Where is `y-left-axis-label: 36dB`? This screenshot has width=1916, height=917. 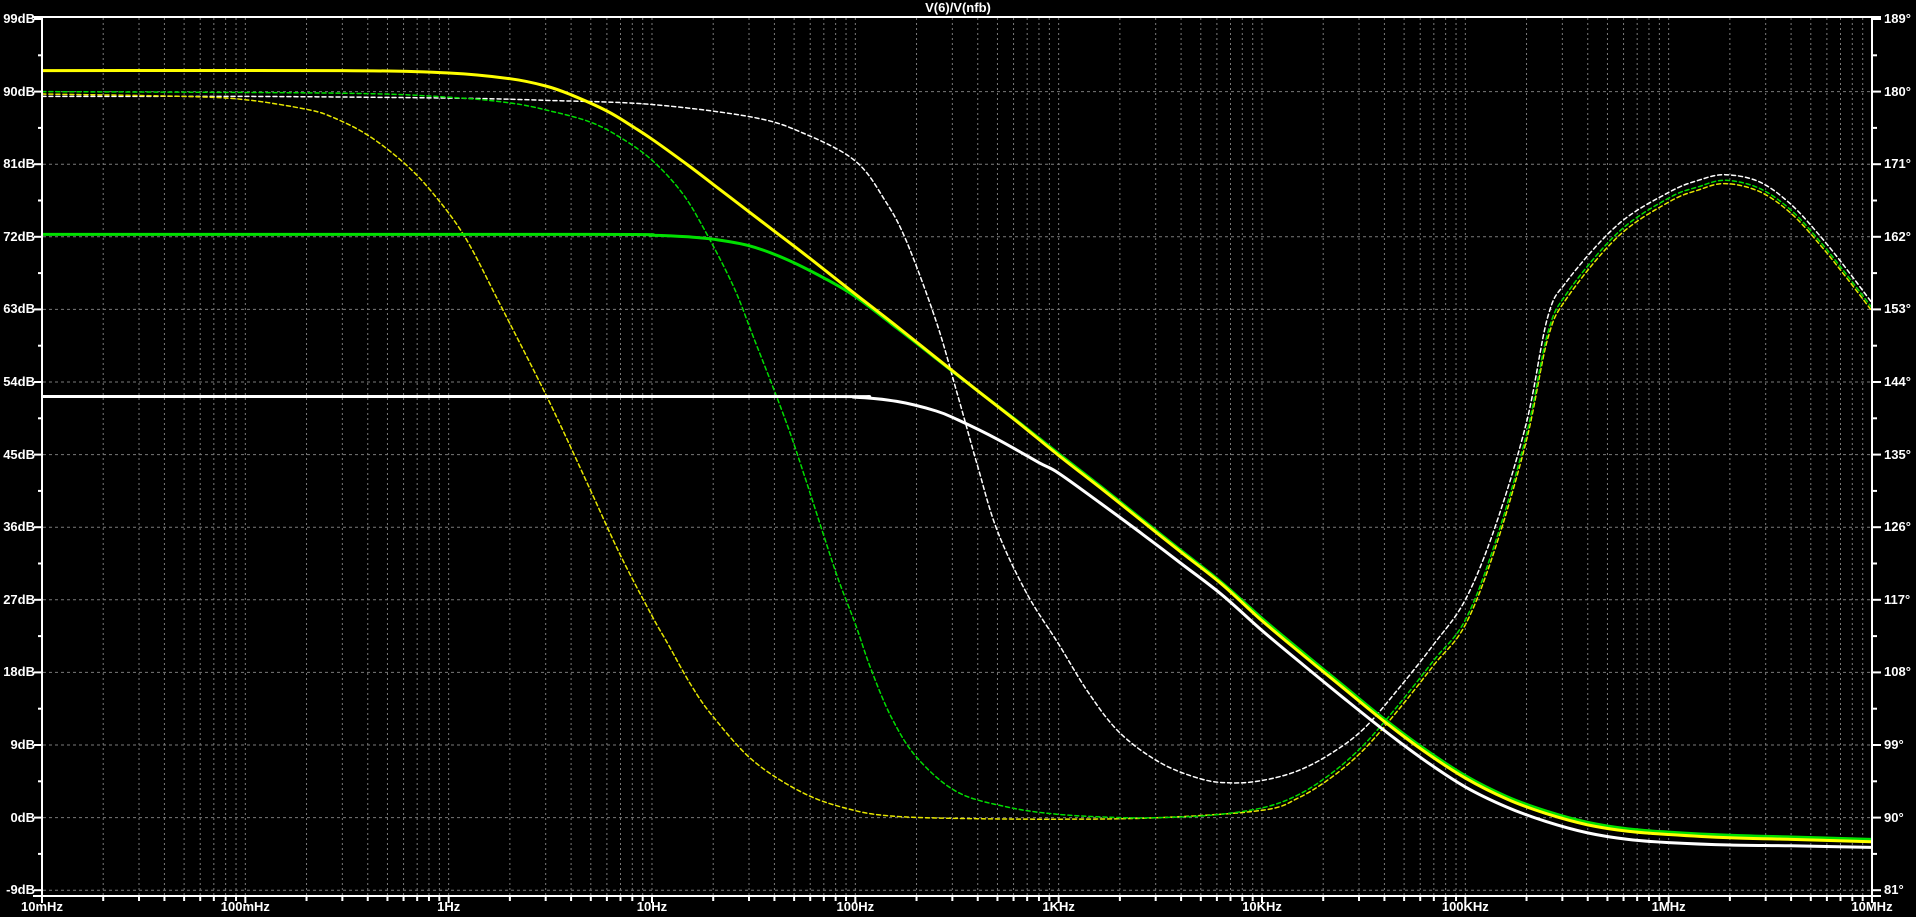
y-left-axis-label: 36dB is located at coordinates (19, 527).